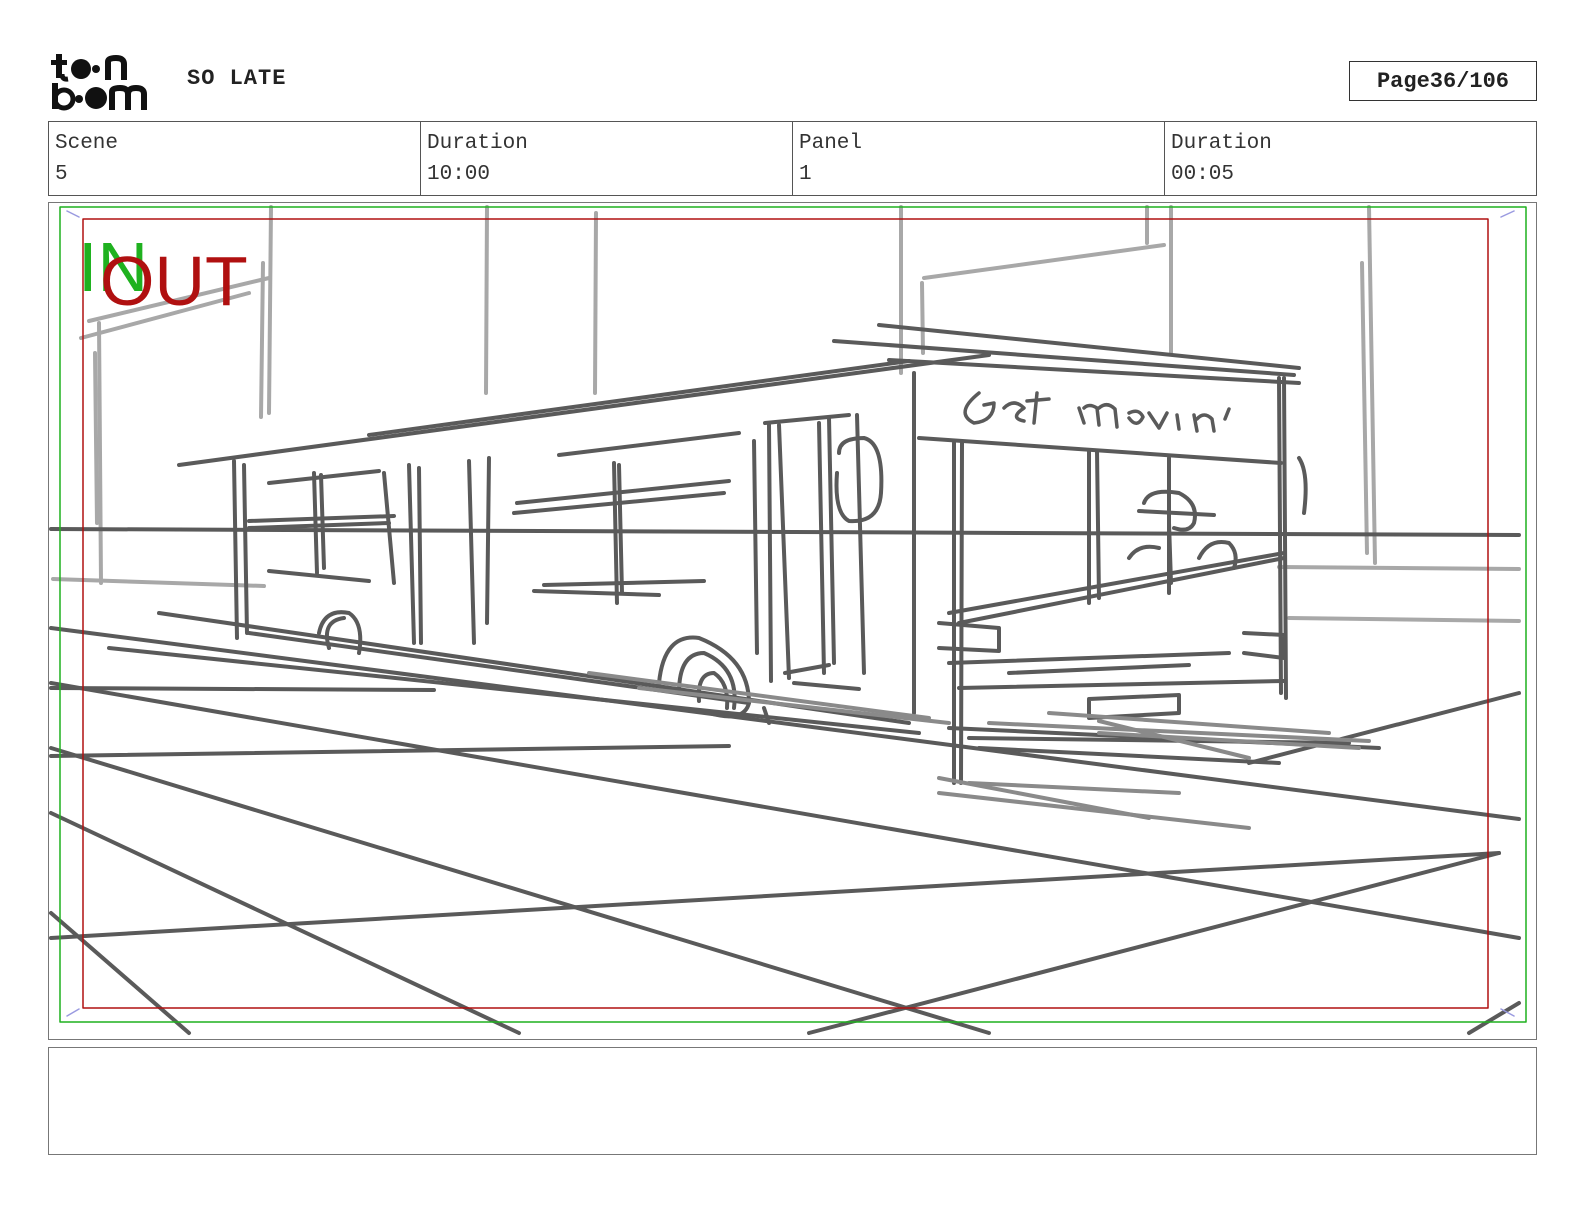 Image resolution: width=1584 pixels, height=1224 pixels. I want to click on scene-duration-cell: Duration 10:00, so click(607, 158).